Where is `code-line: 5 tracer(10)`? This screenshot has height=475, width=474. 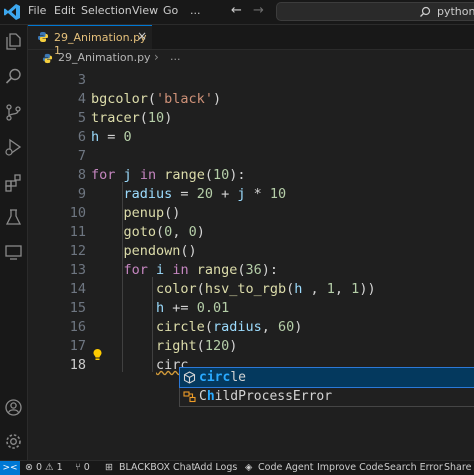
code-line: 5 tracer(10) is located at coordinates (251, 118).